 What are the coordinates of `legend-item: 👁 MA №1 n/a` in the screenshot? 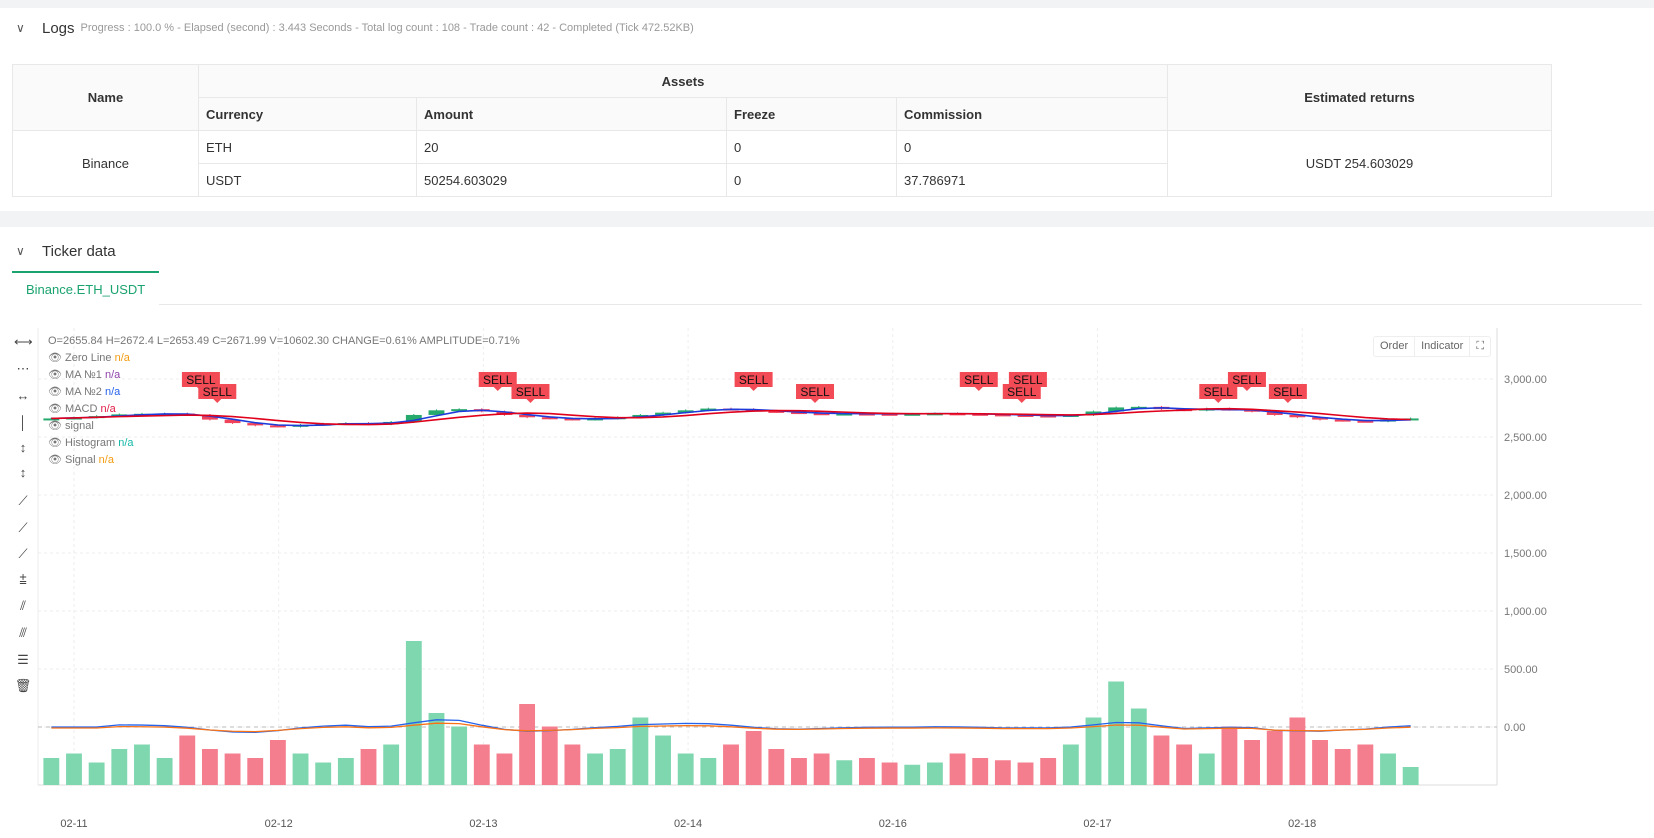 It's located at (84, 375).